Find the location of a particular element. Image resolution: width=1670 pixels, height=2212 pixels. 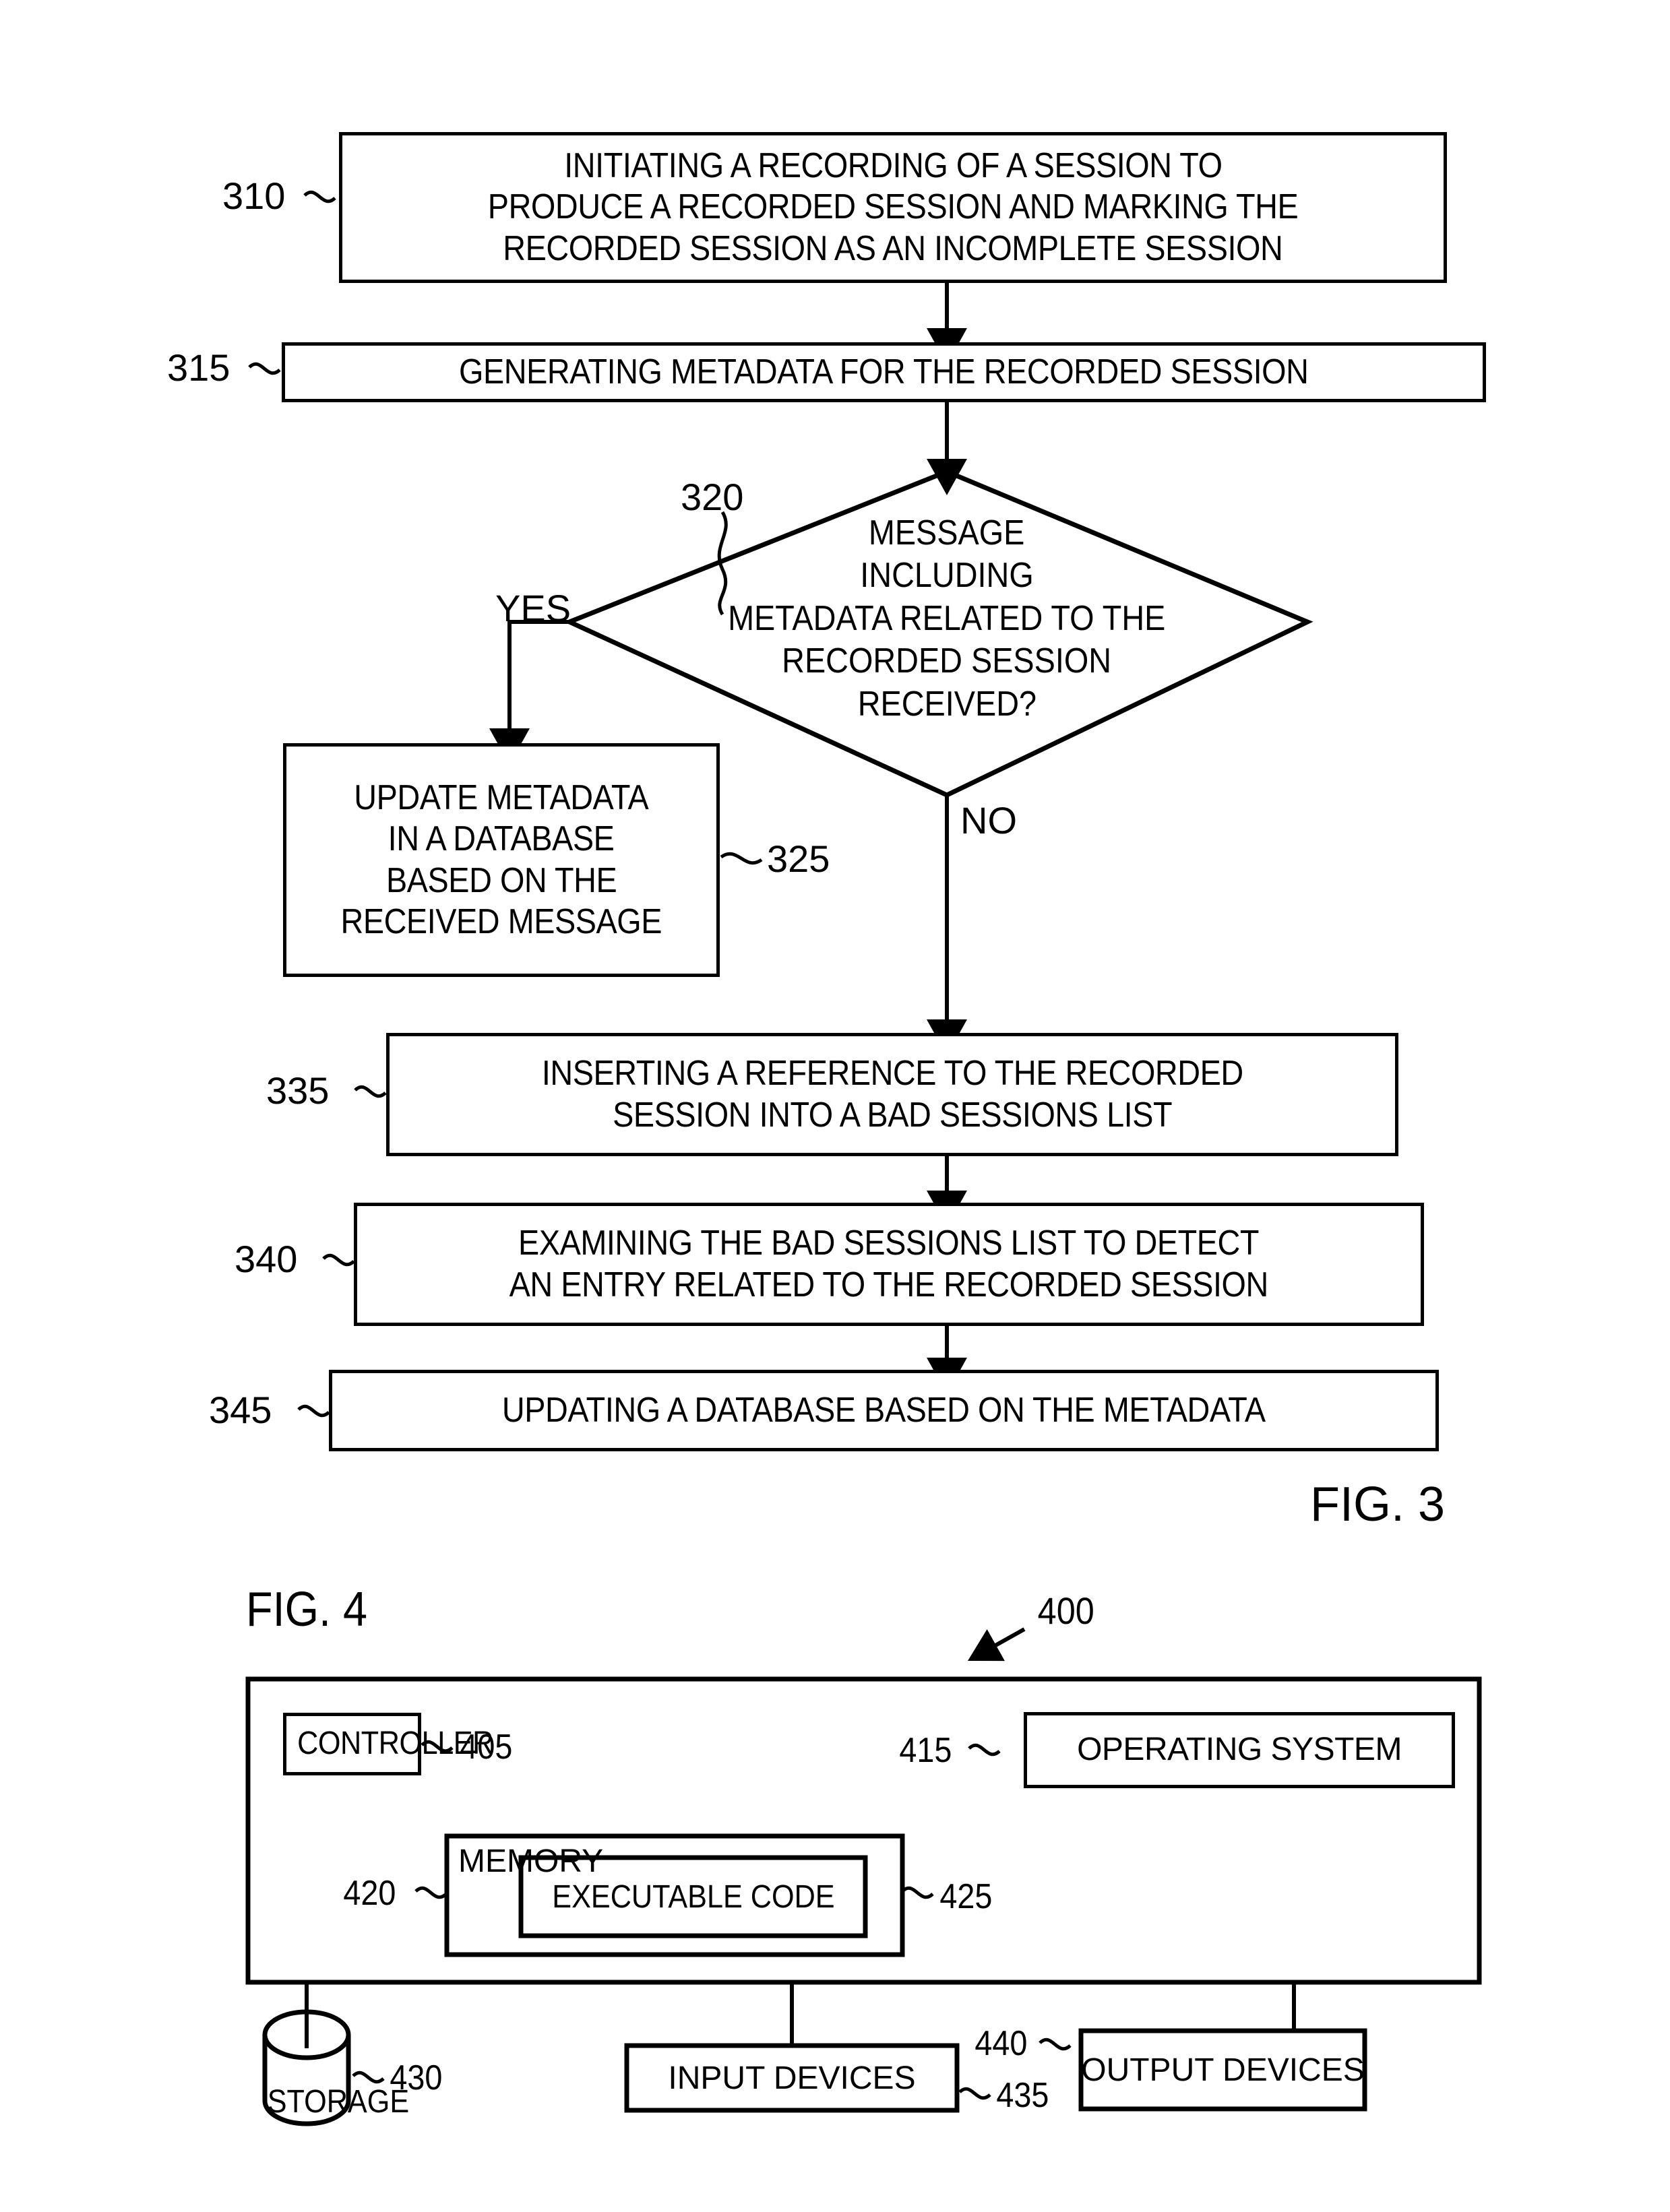

process-box-340-line-2: AN ENTRY RELATED TO THE RECORDED SESSION is located at coordinates (889, 1284).